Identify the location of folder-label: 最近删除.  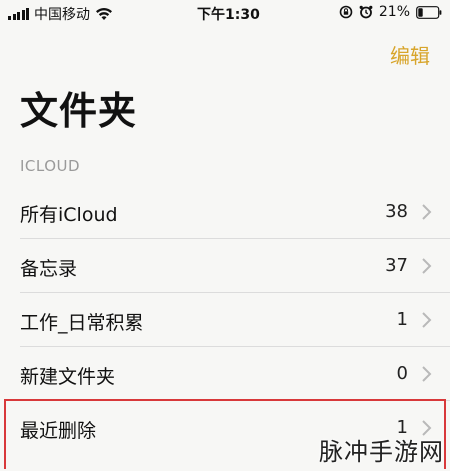
(58, 431).